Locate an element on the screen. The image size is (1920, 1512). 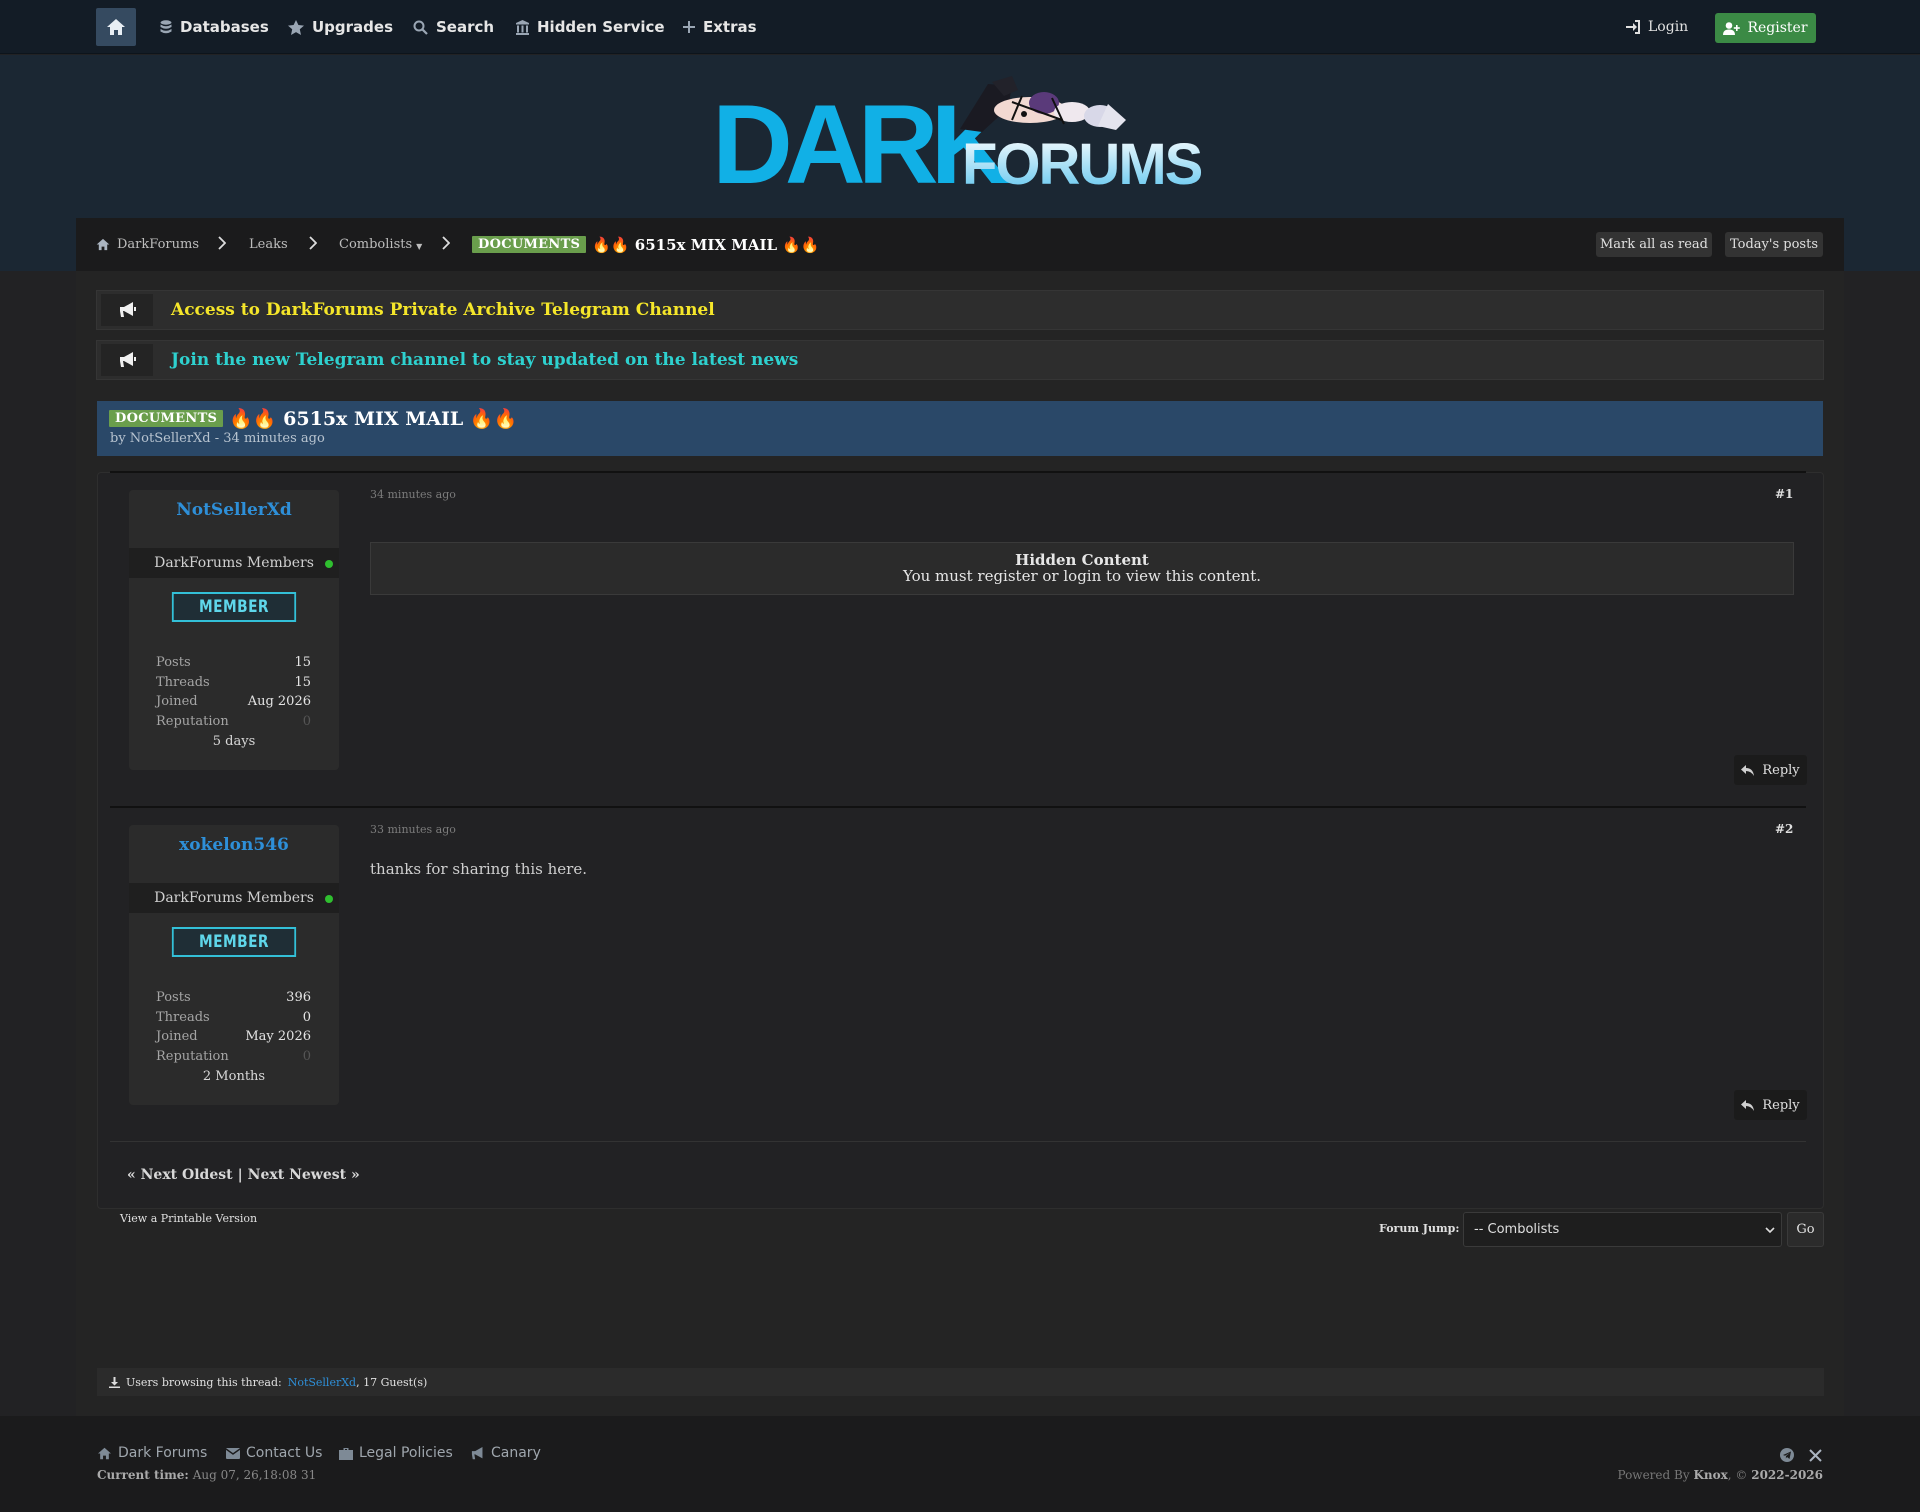
forum-jump-select: -- Combolists is located at coordinates (1622, 1229).